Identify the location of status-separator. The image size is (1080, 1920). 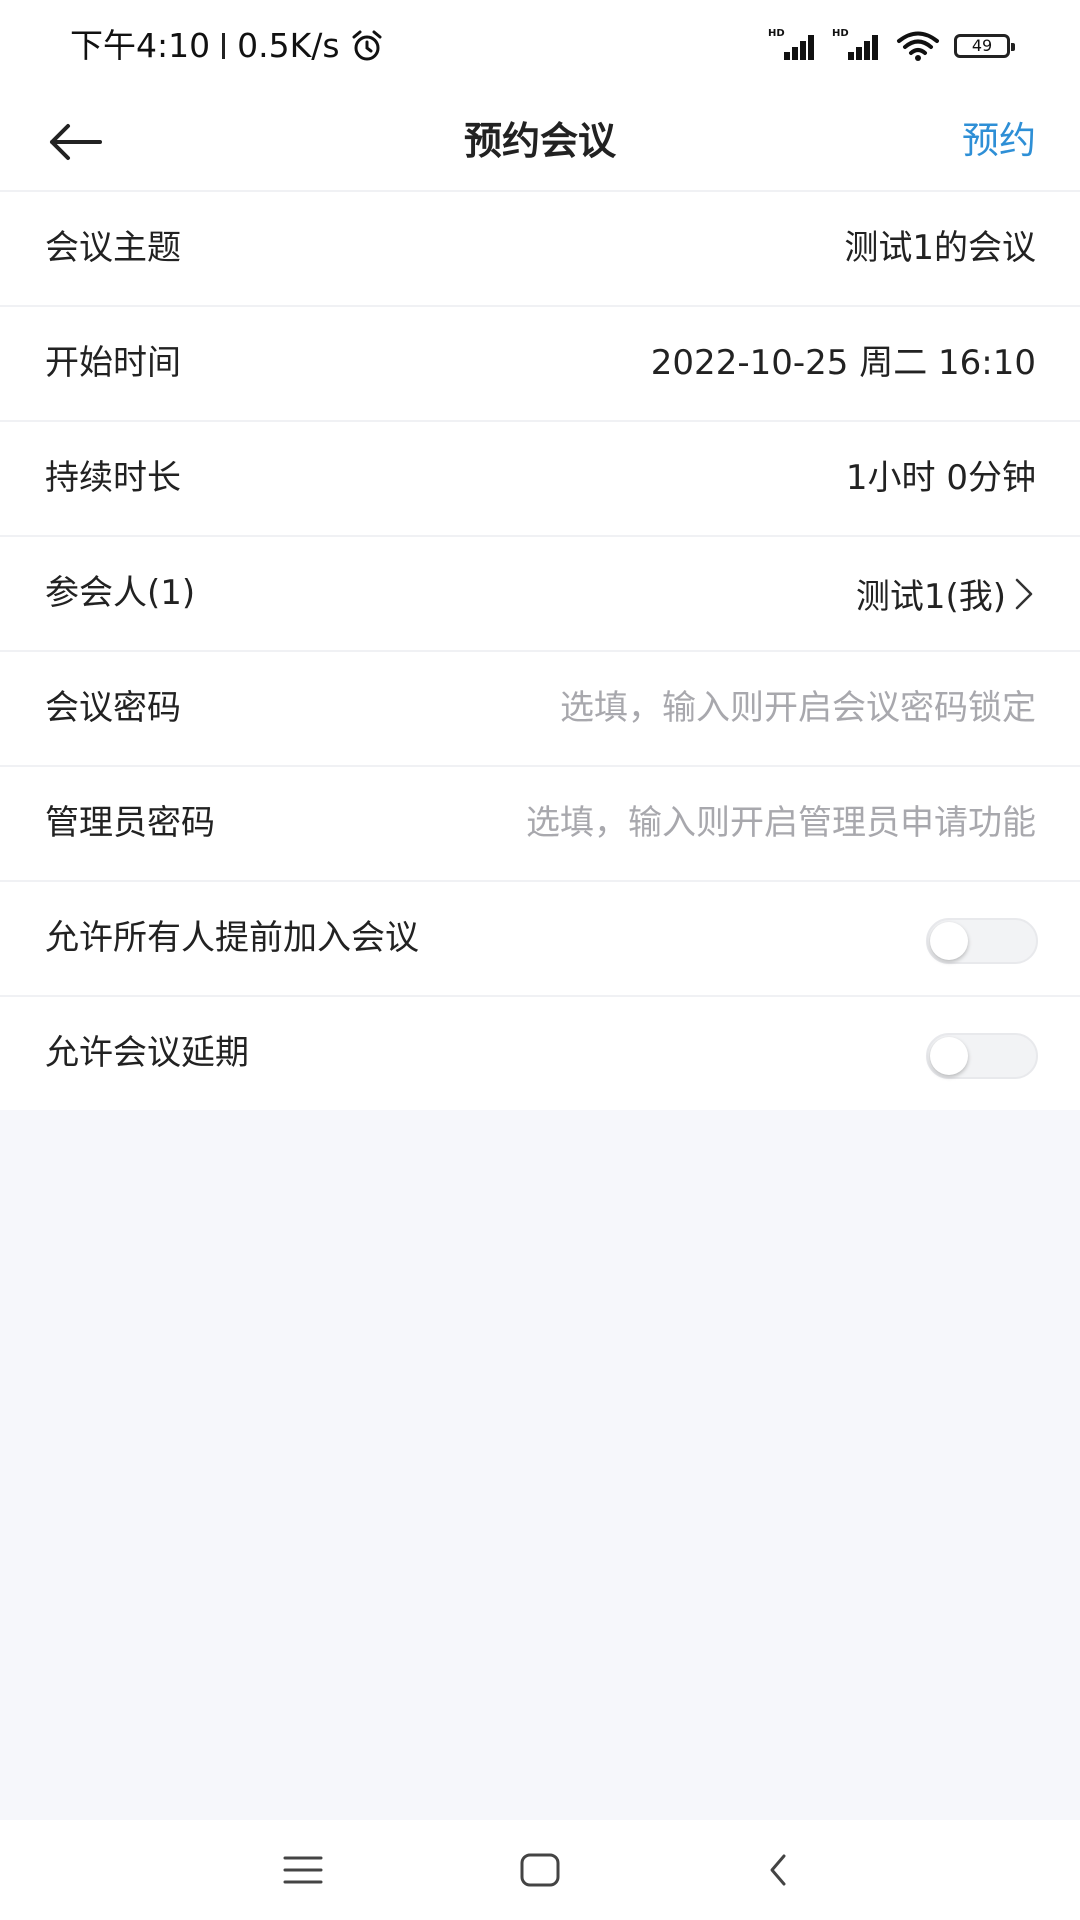
(224, 46).